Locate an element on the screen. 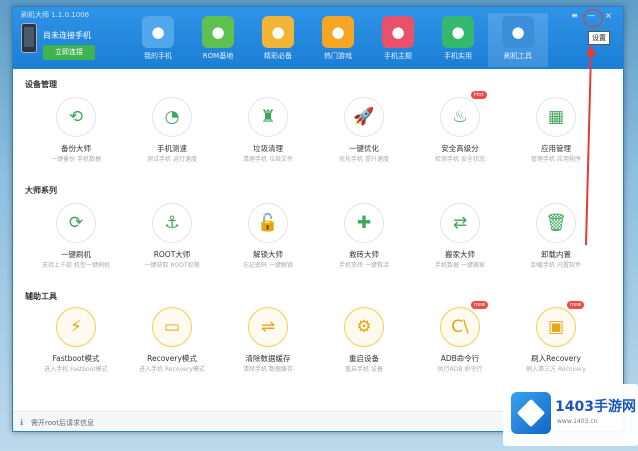 The height and width of the screenshot is (451, 638). cube-logo-icon is located at coordinates (531, 413).